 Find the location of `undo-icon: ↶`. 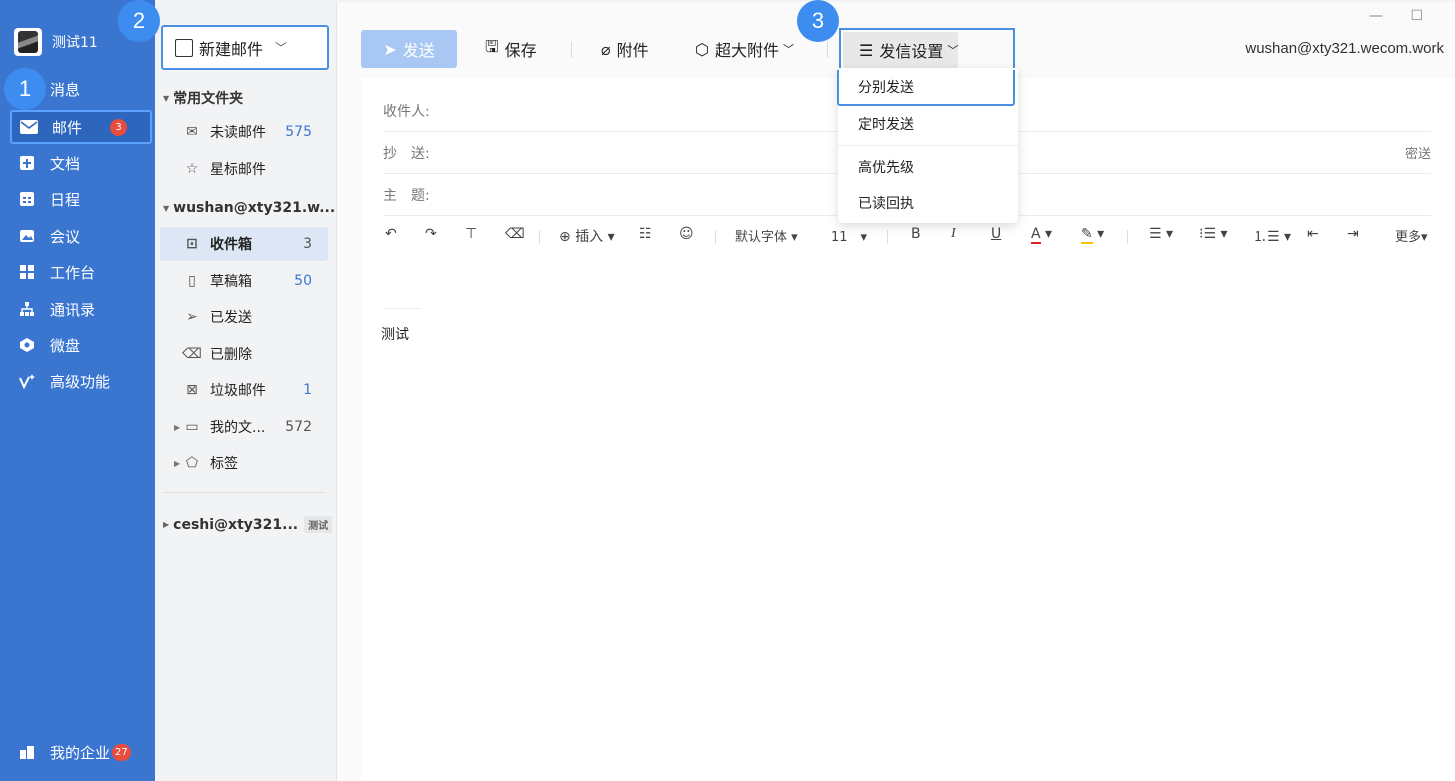

undo-icon: ↶ is located at coordinates (391, 234).